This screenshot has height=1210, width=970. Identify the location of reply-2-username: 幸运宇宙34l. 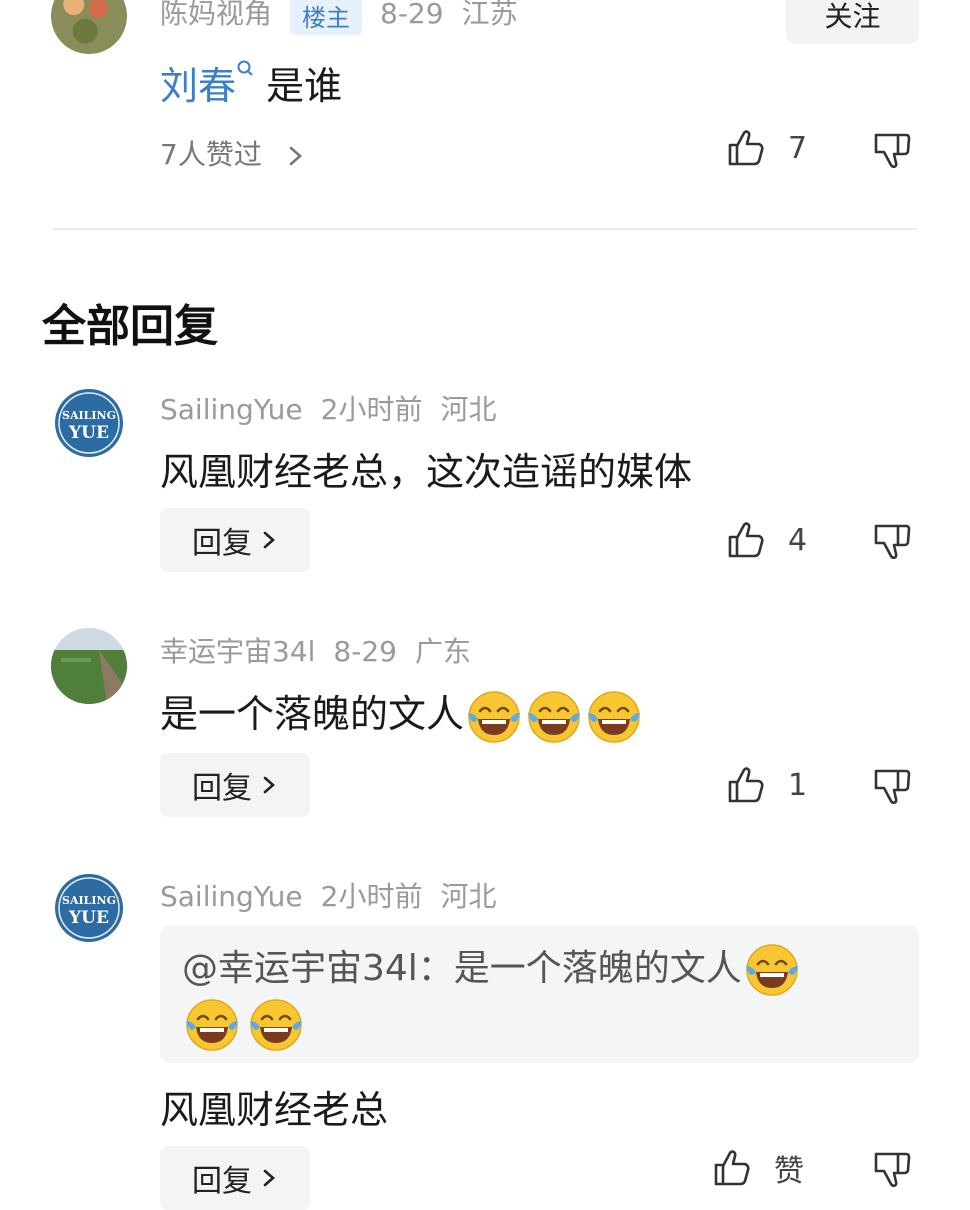
(237, 651).